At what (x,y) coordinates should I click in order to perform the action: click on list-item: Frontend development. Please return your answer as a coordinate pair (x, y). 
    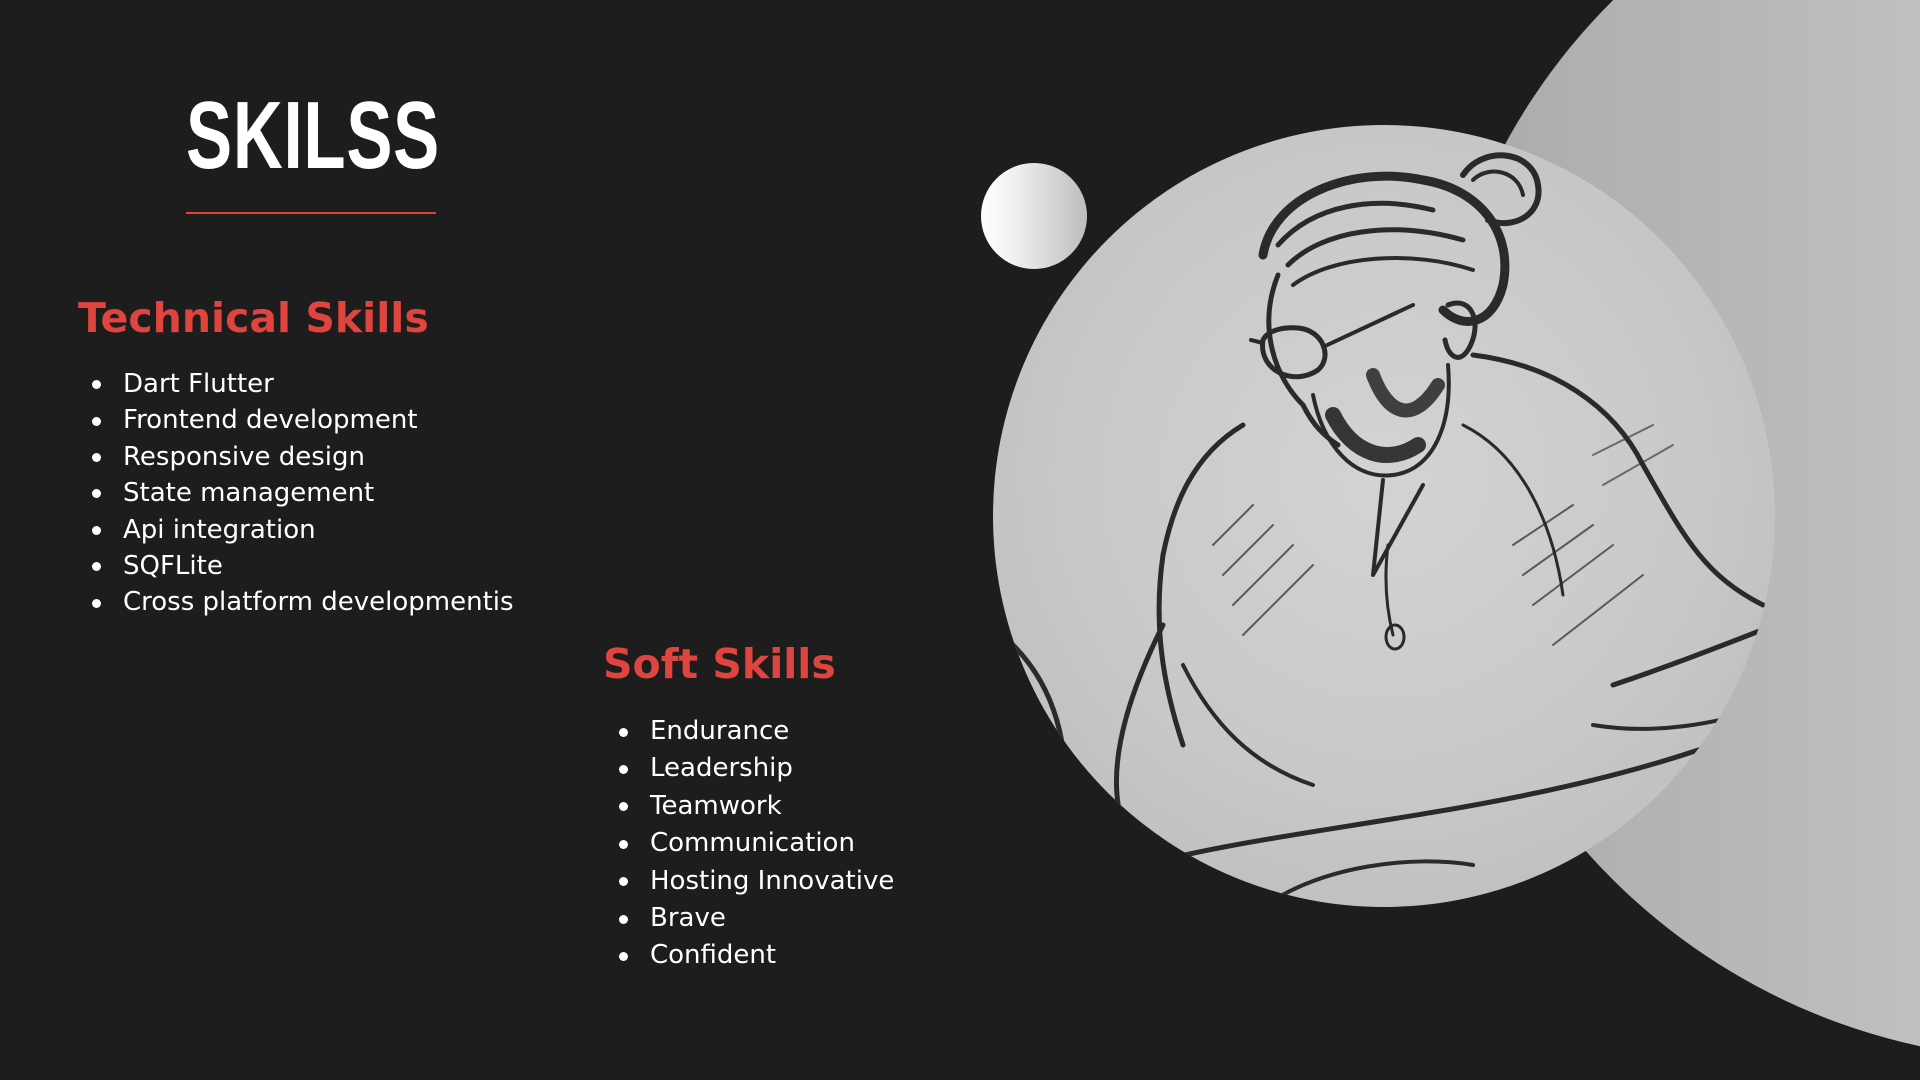
    Looking at the image, I should click on (296, 420).